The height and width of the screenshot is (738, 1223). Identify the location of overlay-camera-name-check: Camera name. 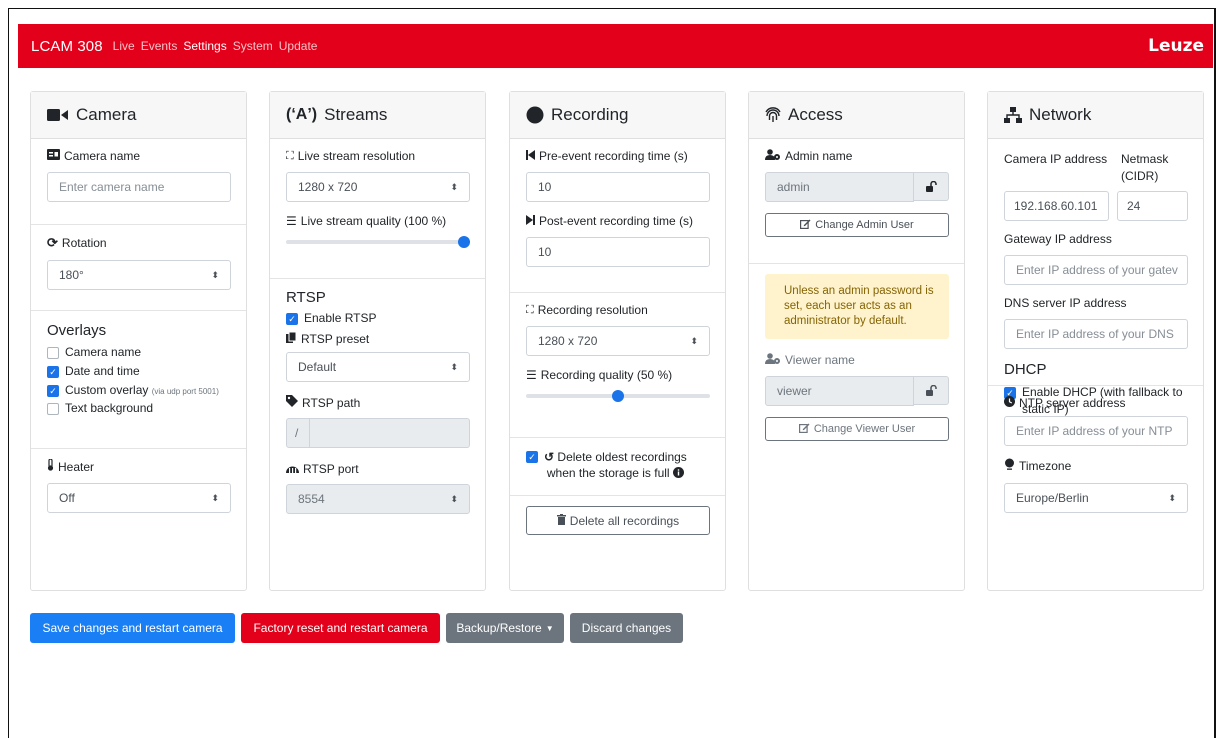
(139, 352).